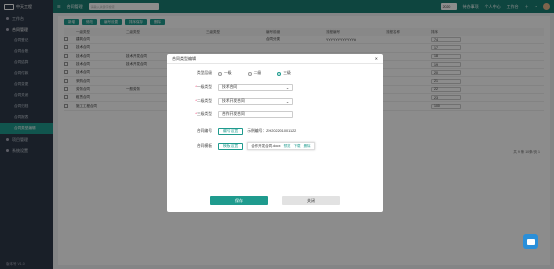 The image size is (554, 269). Describe the element at coordinates (281, 146) in the screenshot. I see `template-file: 合作开发合同.docx 预览 下载 删除` at that location.